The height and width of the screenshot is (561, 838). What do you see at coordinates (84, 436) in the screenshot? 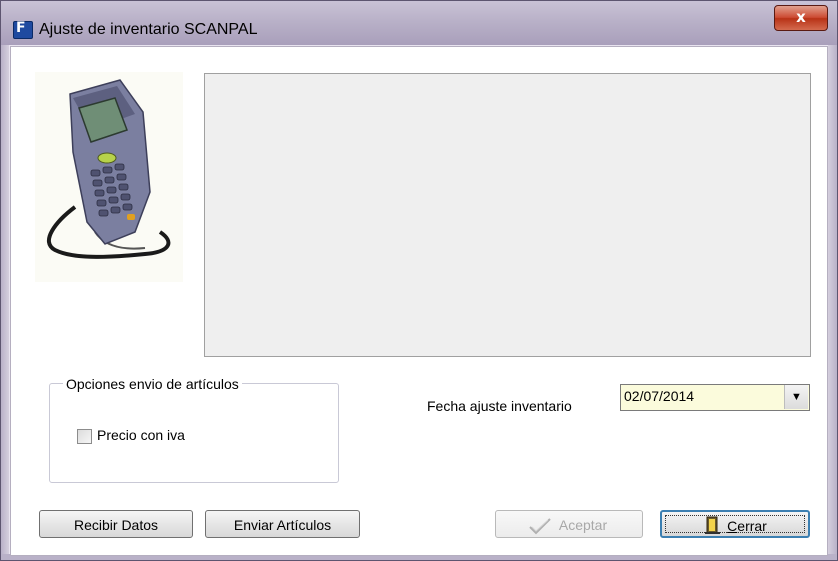
I see `precio-con-iva-checkbox` at bounding box center [84, 436].